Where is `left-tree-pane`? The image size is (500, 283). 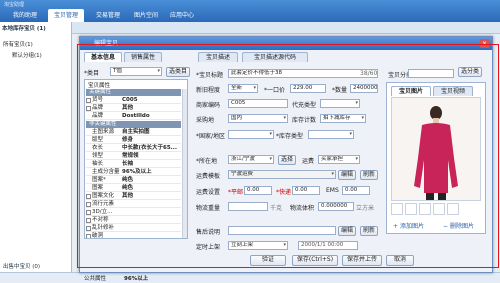
left-tree-pane is located at coordinates (36, 152).